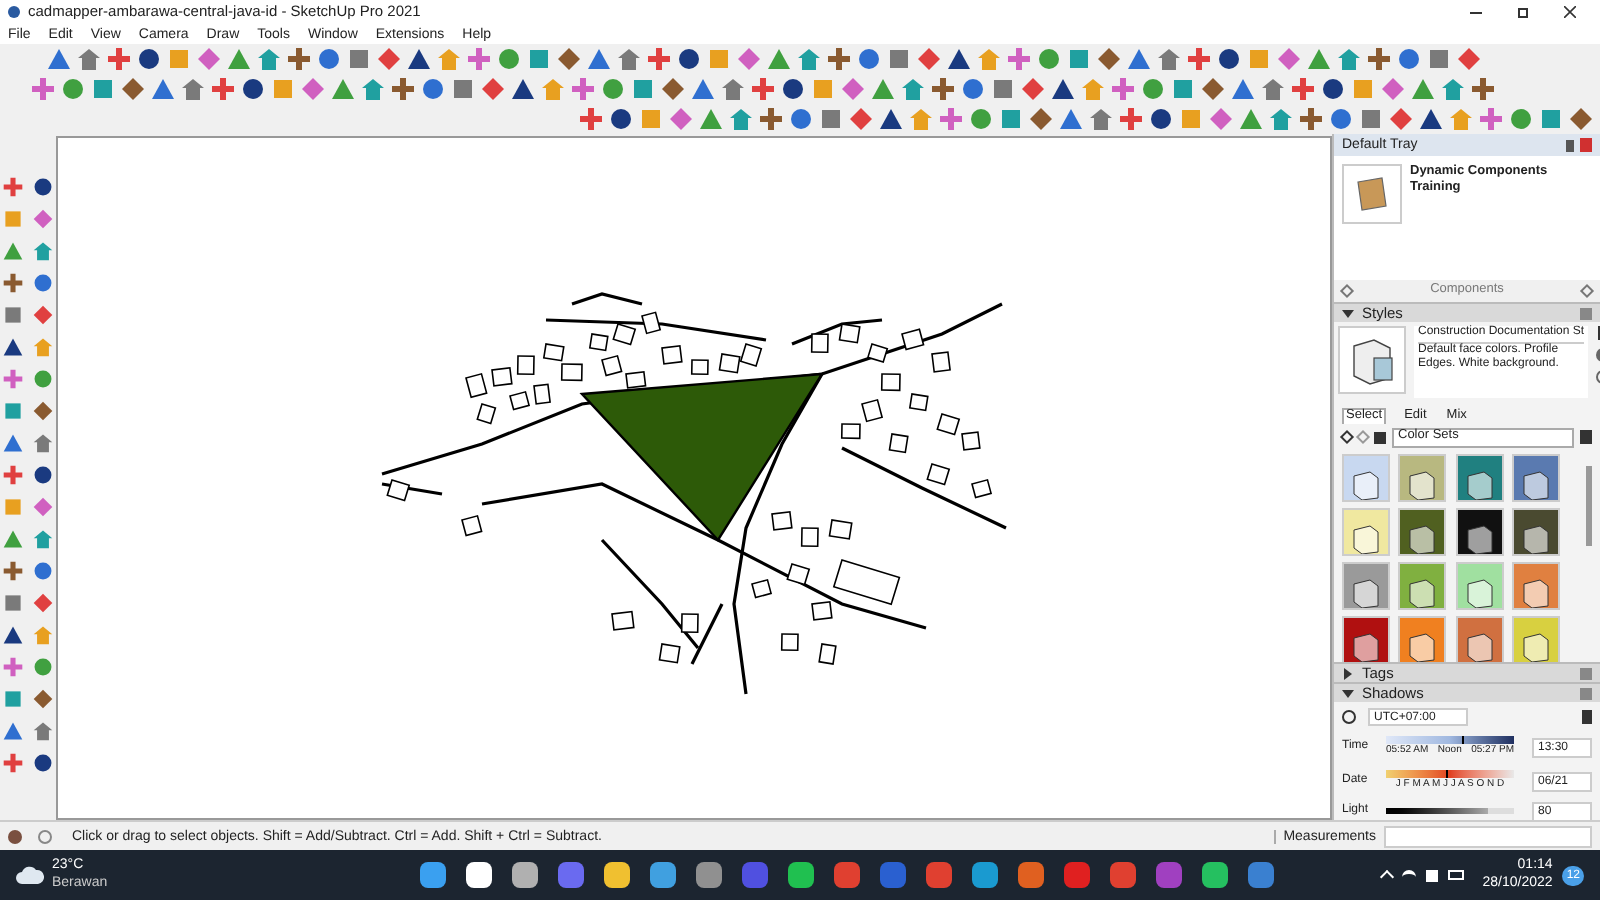 The height and width of the screenshot is (900, 1600). I want to click on light-slider-fill, so click(1437, 811).